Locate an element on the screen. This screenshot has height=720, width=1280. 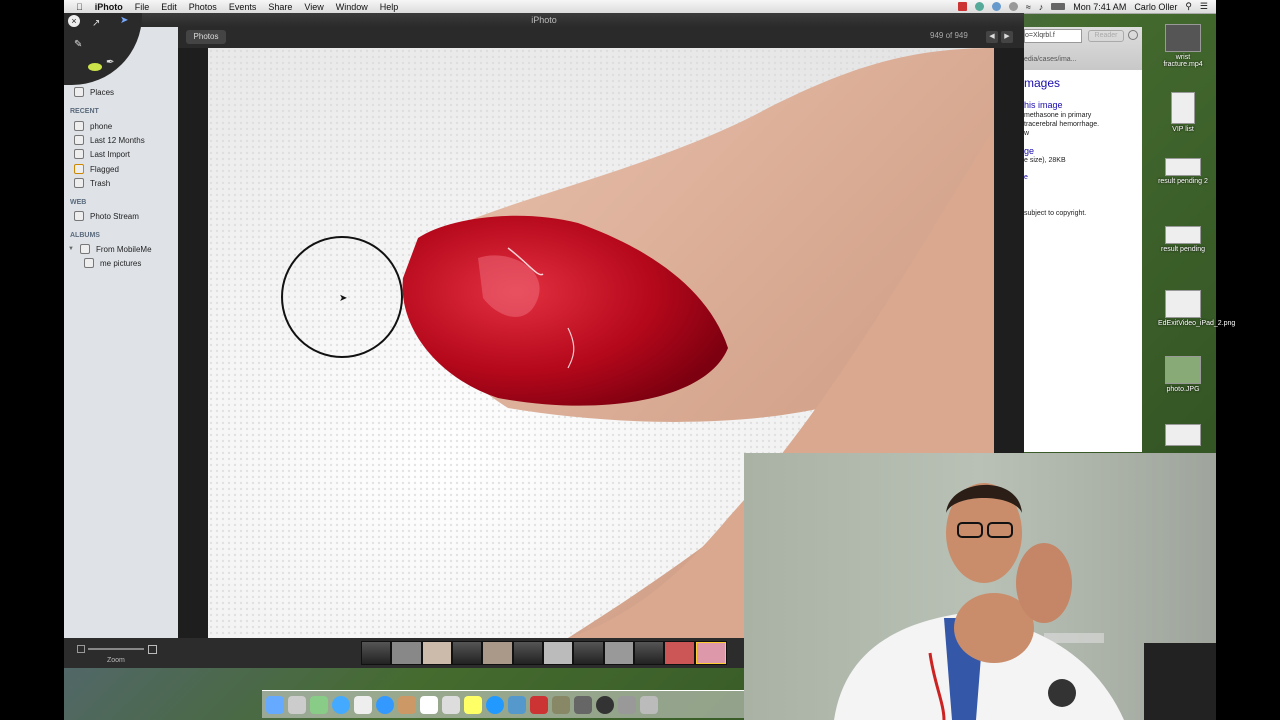
menu-edit: Edit is located at coordinates (169, 7).